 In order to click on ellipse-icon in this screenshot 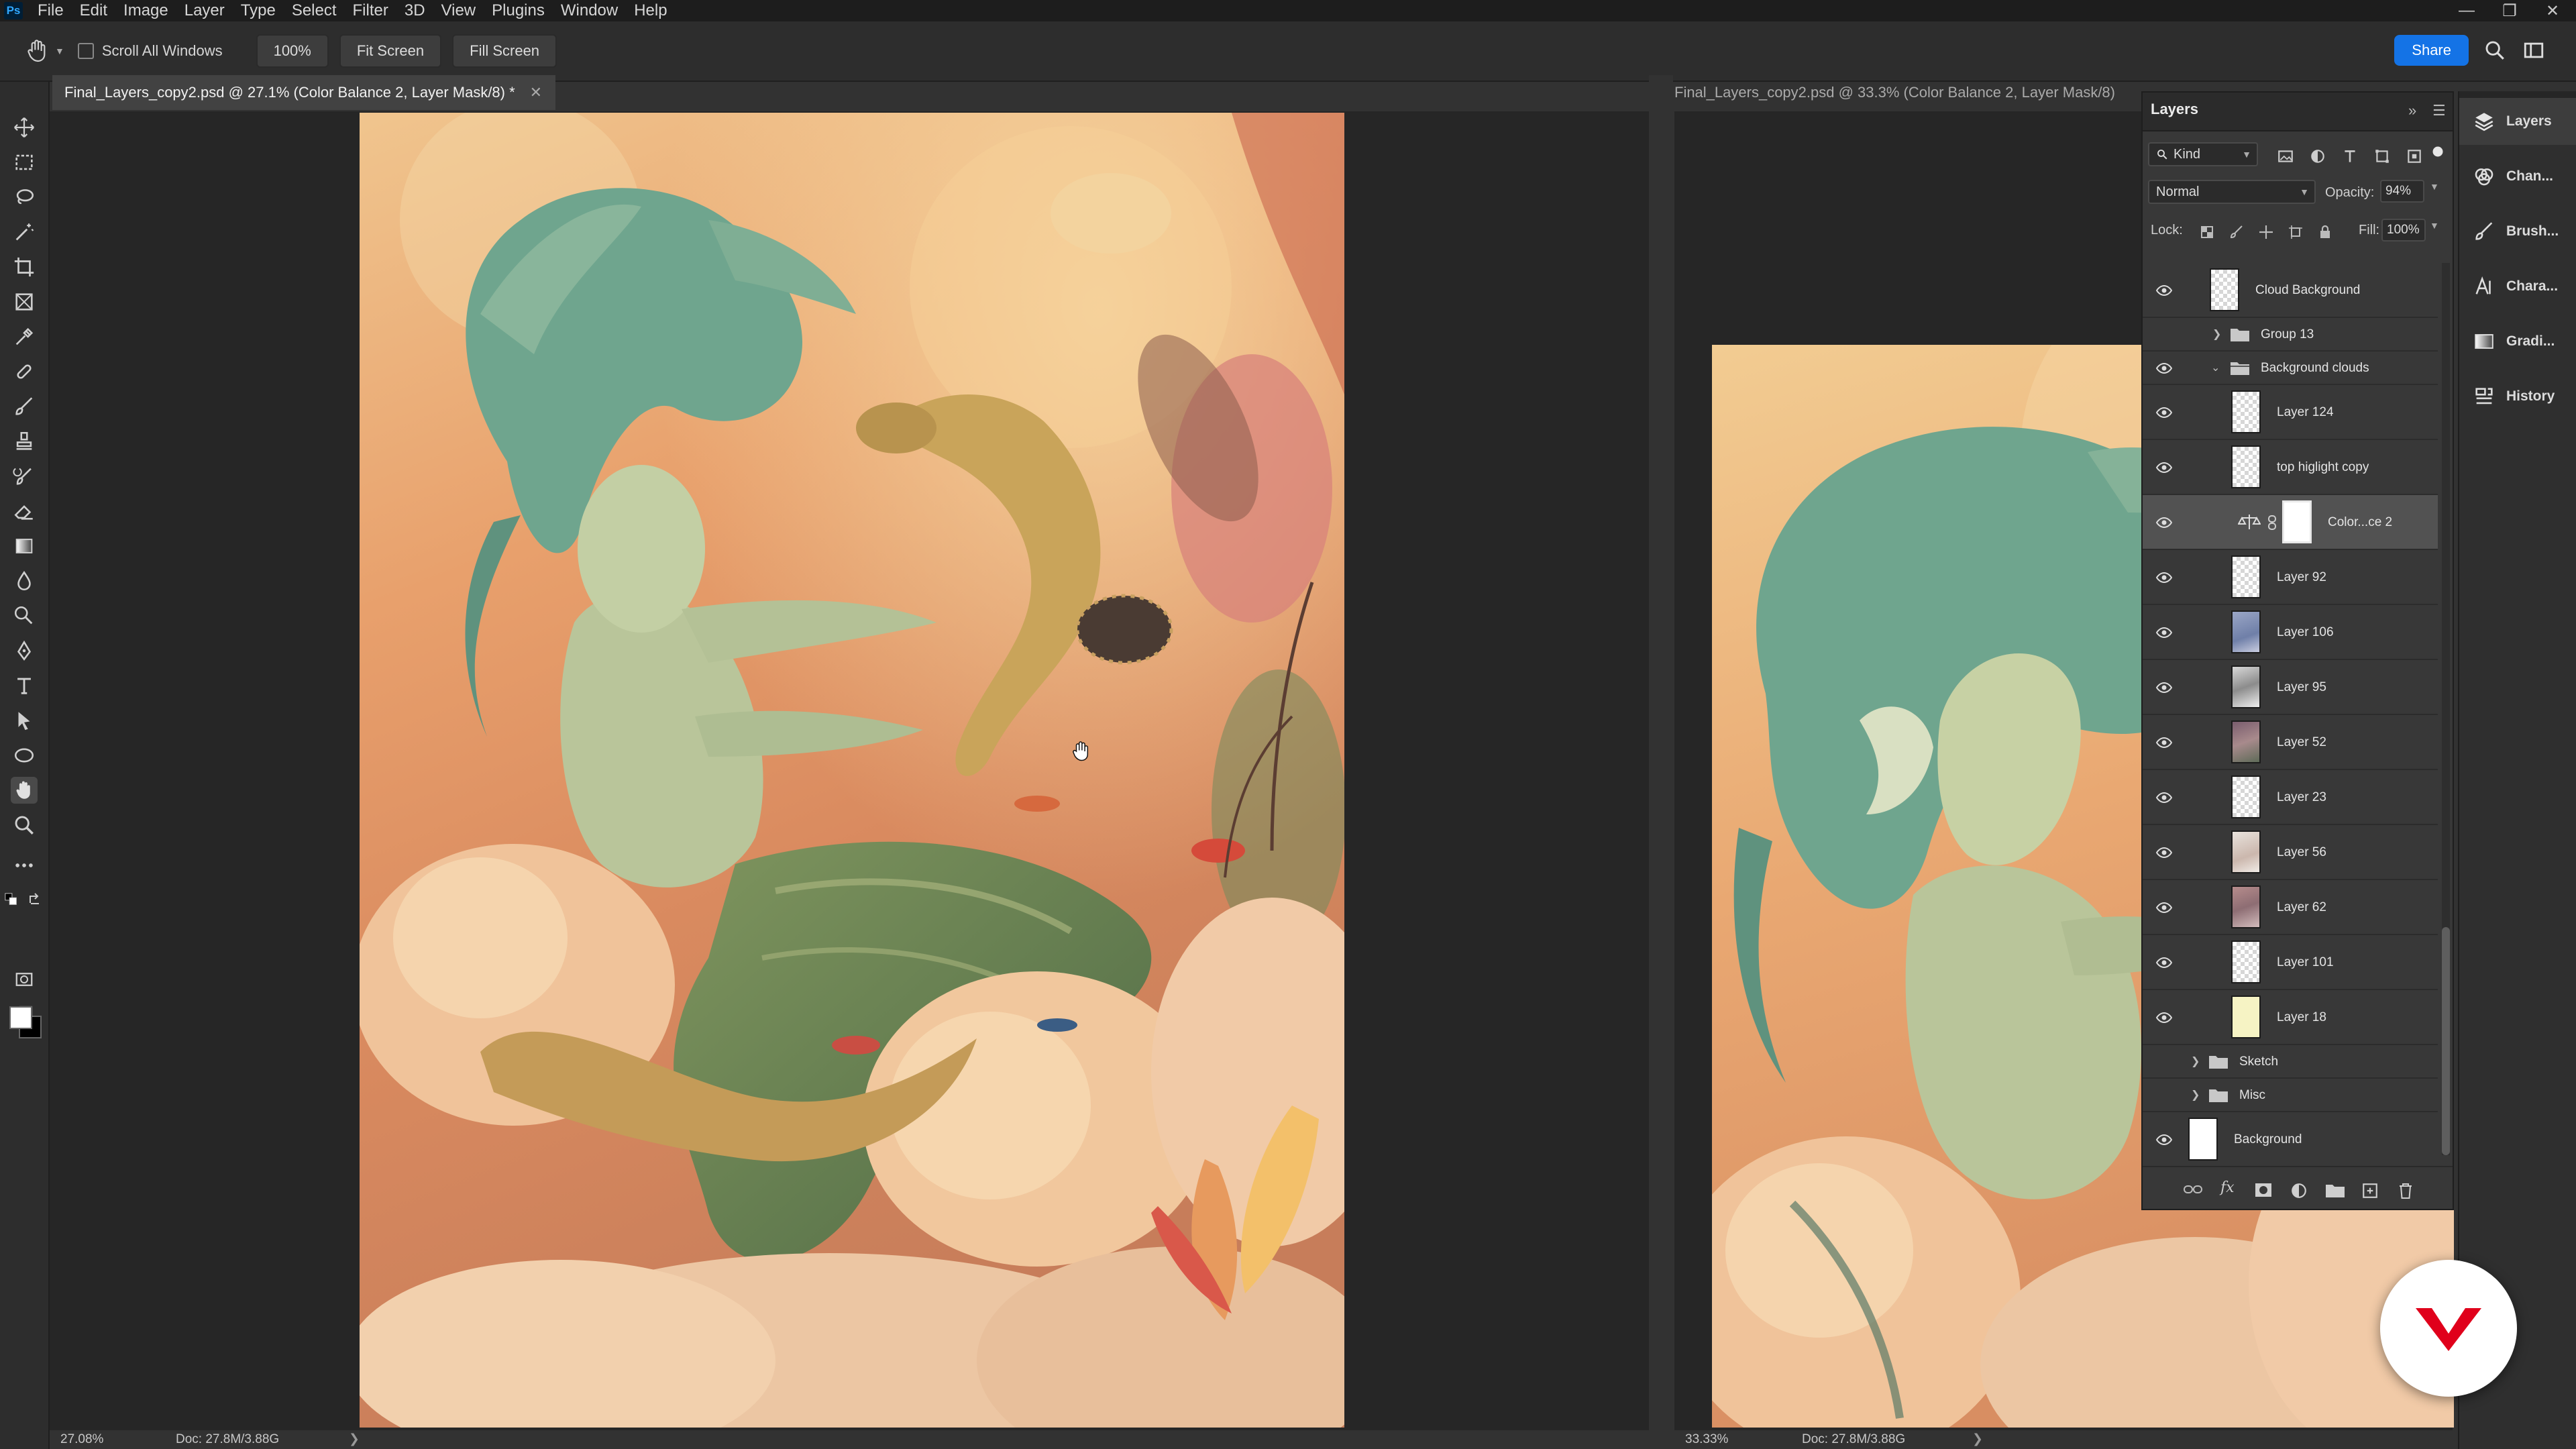, I will do `click(24, 755)`.